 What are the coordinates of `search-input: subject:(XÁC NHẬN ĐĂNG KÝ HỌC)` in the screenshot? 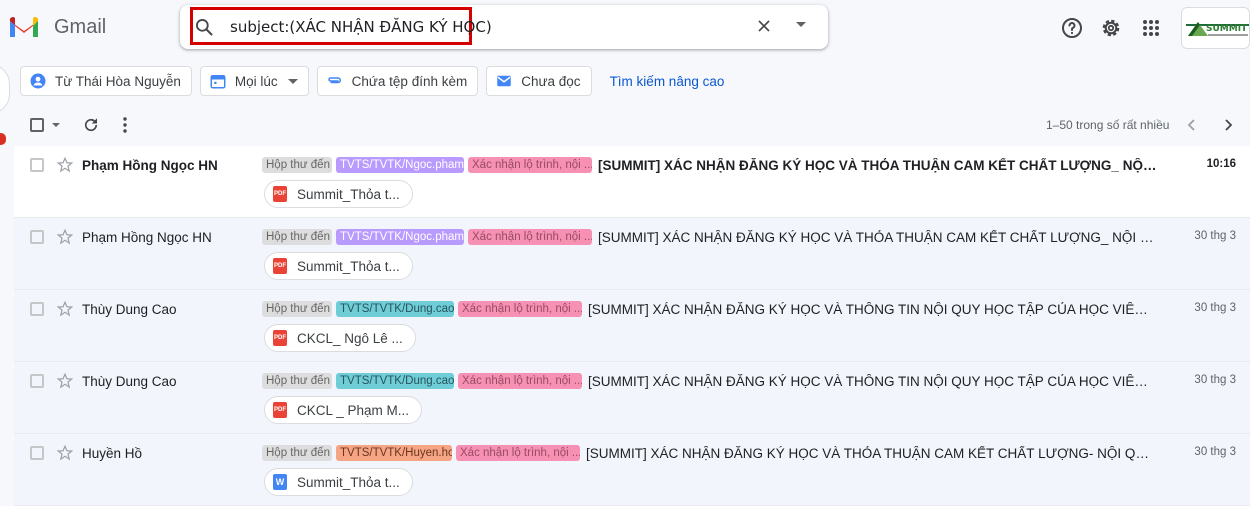 It's located at (361, 27).